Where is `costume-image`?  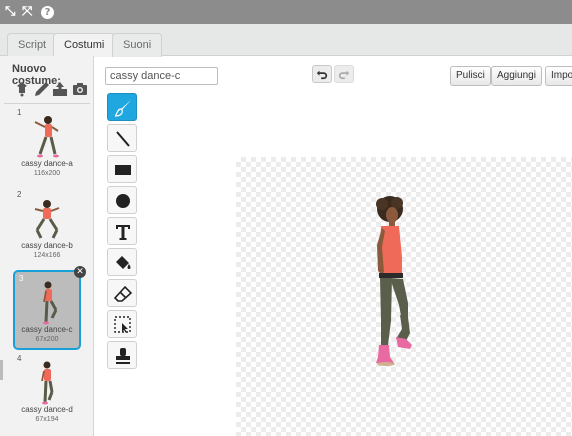
costume-image is located at coordinates (394, 281).